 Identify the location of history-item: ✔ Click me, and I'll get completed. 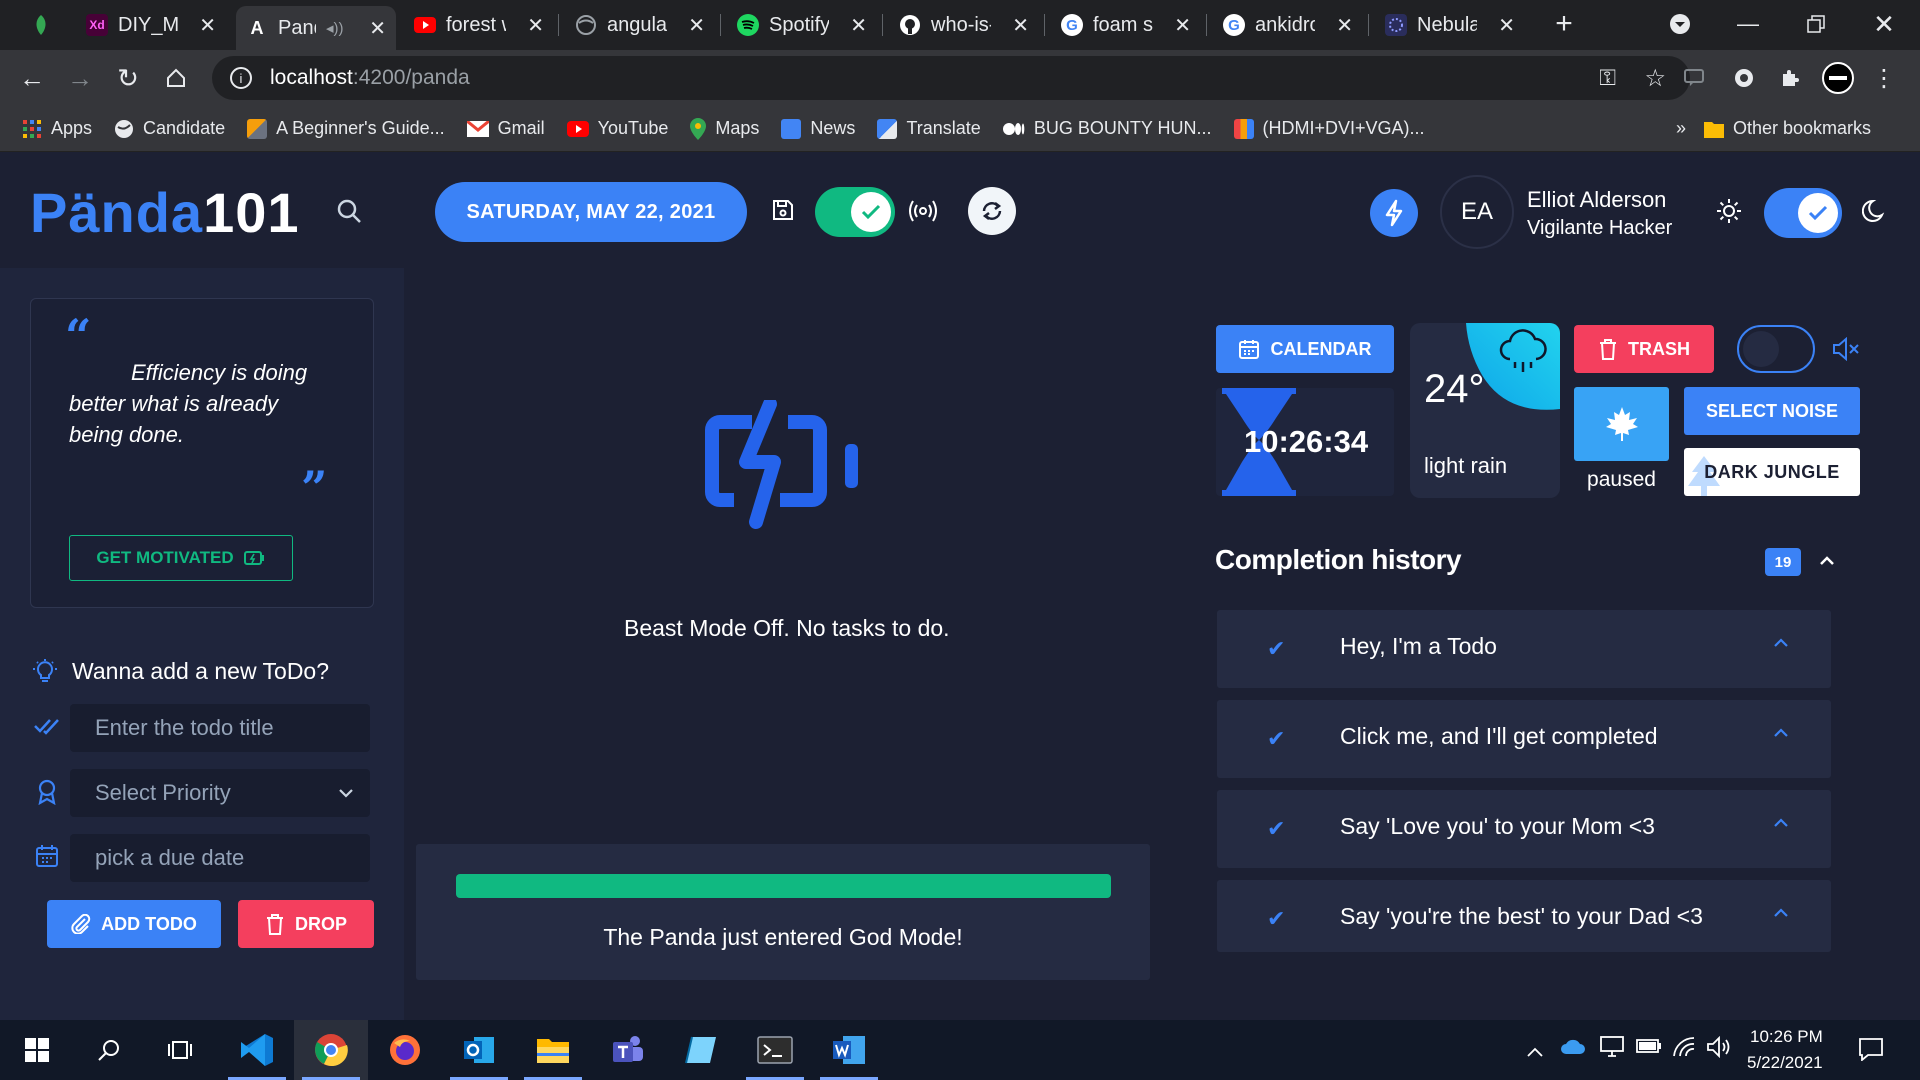
(1524, 739).